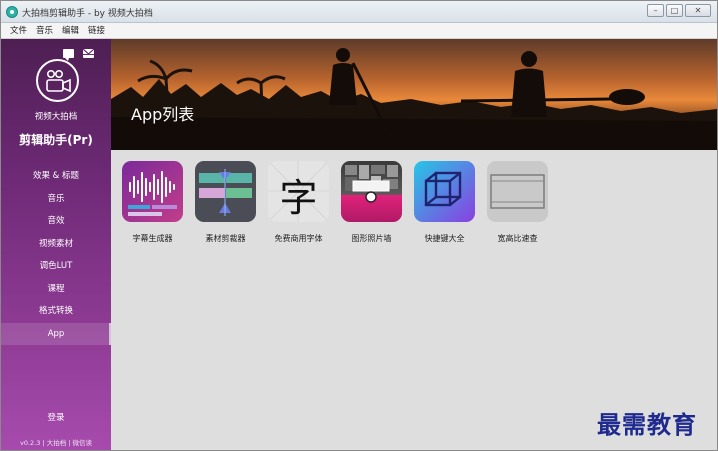 The width and height of the screenshot is (718, 451). I want to click on app-card-footage-cropper: 素材剪裁器, so click(230, 206).